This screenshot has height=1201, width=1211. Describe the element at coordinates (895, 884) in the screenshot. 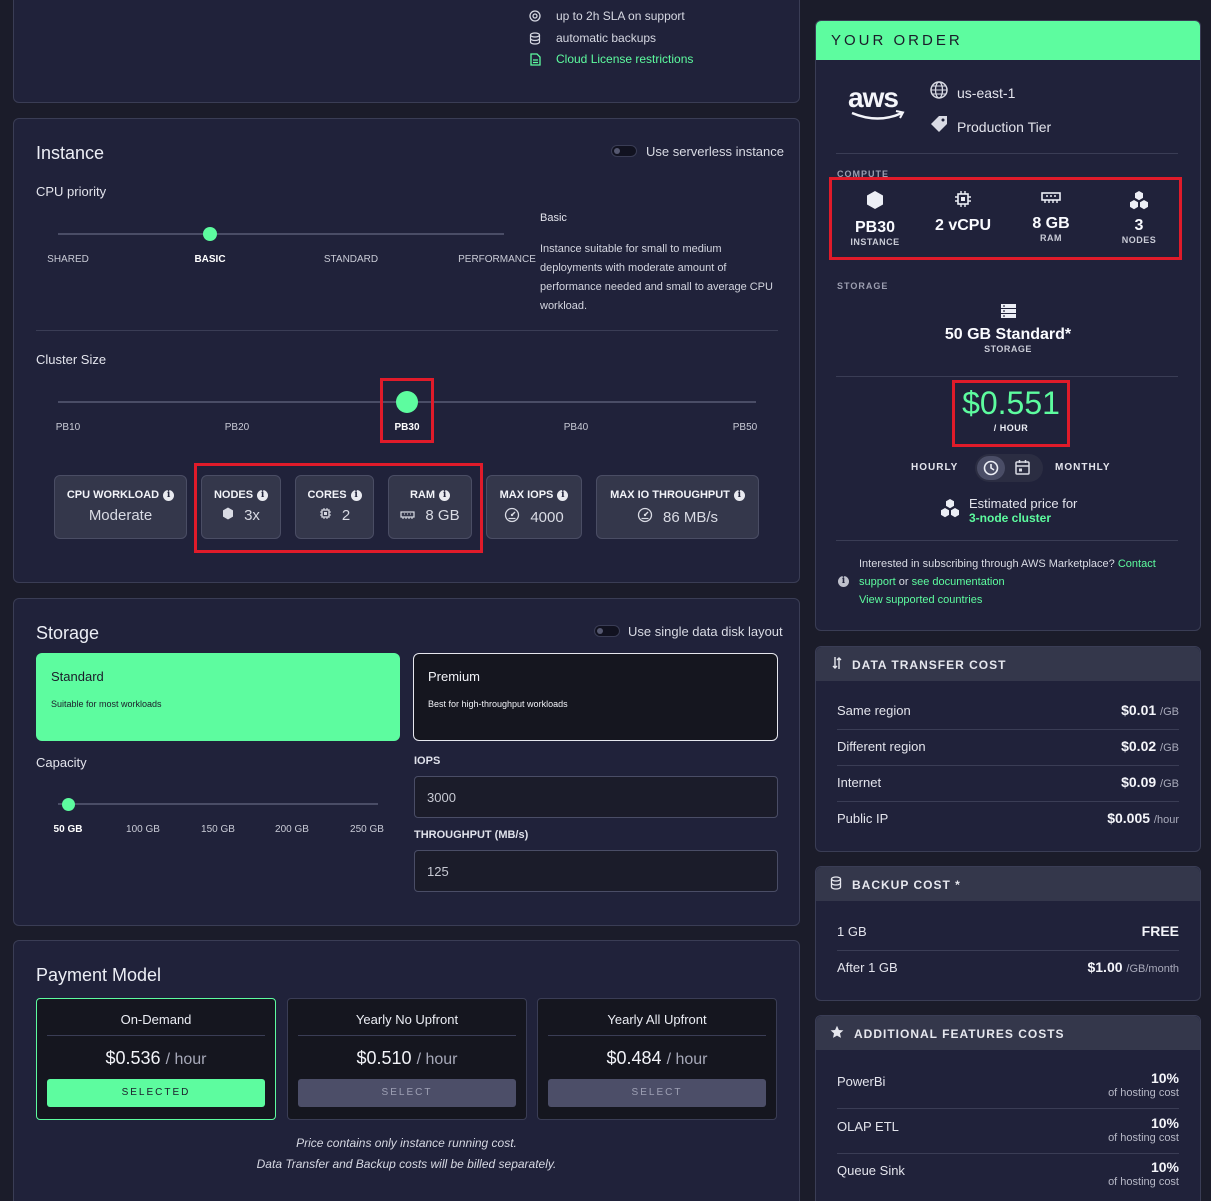

I see `backup-title-row: BACKUP COST *` at that location.